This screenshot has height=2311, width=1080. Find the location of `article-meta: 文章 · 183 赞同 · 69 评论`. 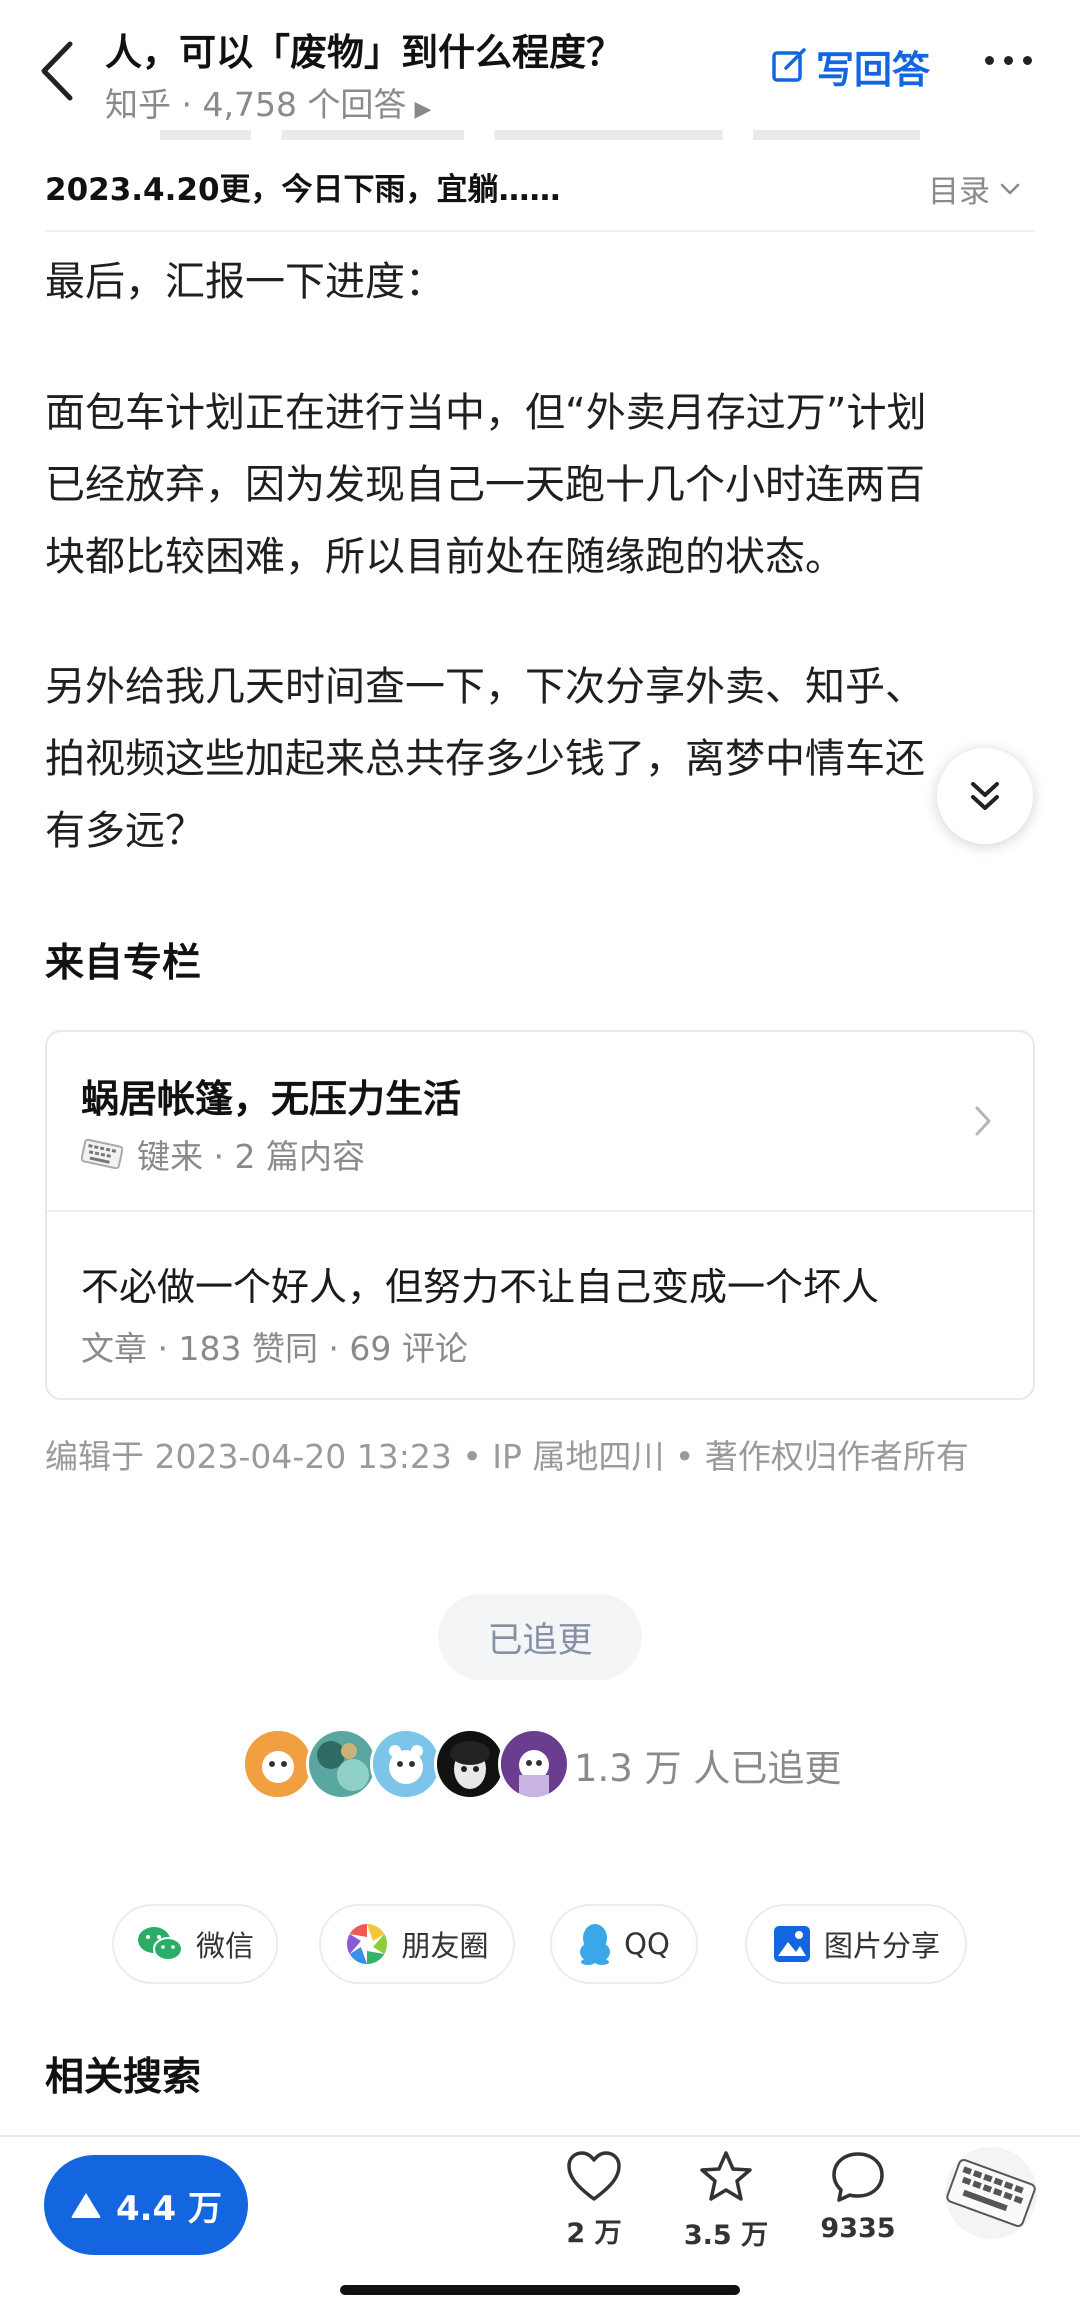

article-meta: 文章 · 183 赞同 · 69 评论 is located at coordinates (274, 1348).